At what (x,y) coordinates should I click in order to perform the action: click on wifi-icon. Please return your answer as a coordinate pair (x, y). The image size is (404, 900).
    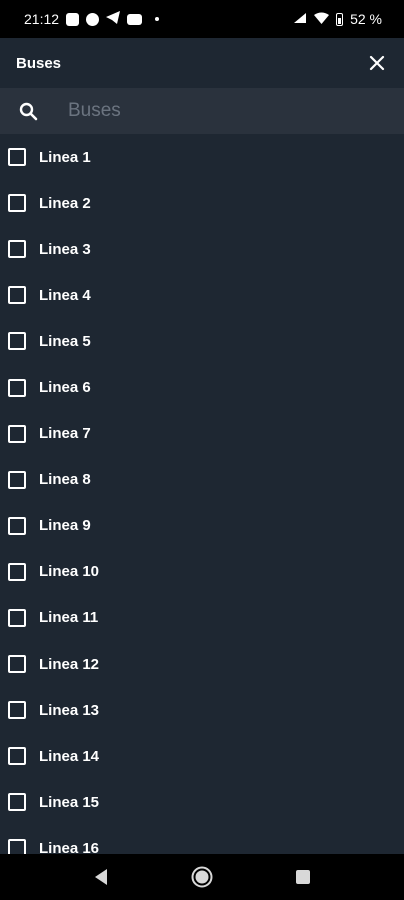
    Looking at the image, I should click on (322, 19).